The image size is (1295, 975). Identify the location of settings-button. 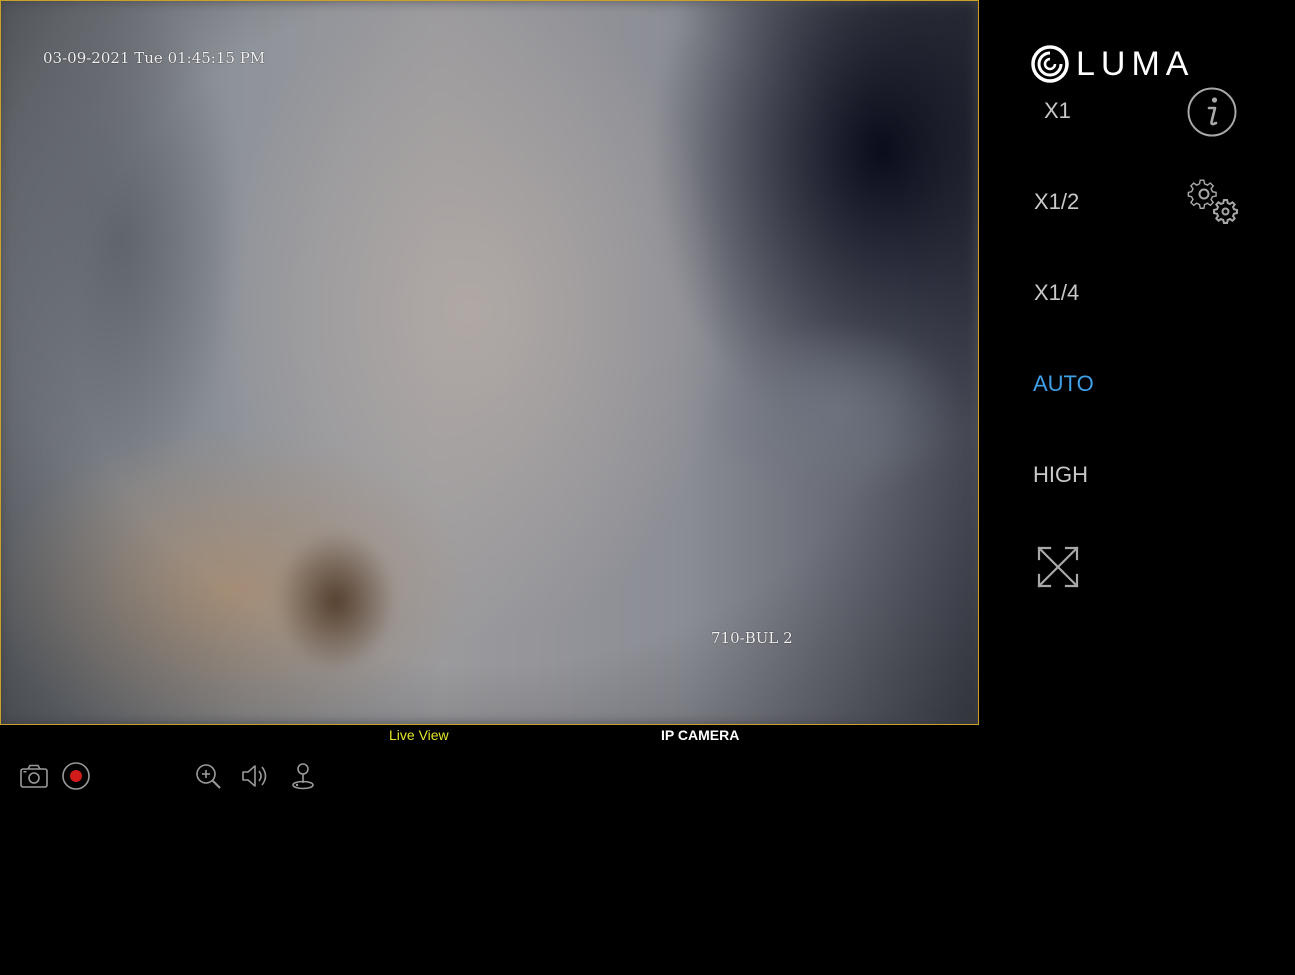
(1213, 203).